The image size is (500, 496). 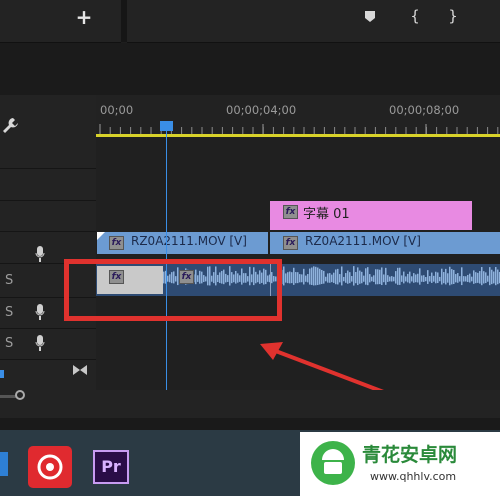 What do you see at coordinates (424, 110) in the screenshot?
I see `timecode-2: 00;00;08;00` at bounding box center [424, 110].